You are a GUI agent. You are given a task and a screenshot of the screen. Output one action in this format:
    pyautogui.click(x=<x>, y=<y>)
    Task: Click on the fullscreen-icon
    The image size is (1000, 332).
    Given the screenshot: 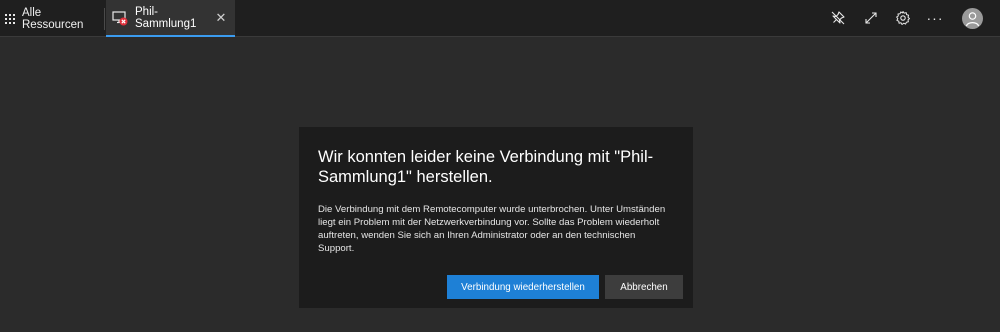 What is the action you would take?
    pyautogui.click(x=871, y=18)
    